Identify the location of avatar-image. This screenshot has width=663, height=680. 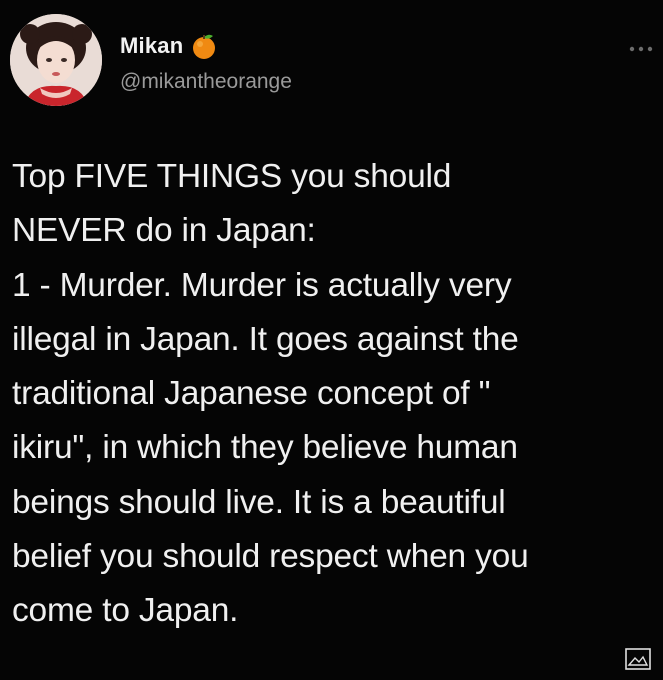
(56, 60).